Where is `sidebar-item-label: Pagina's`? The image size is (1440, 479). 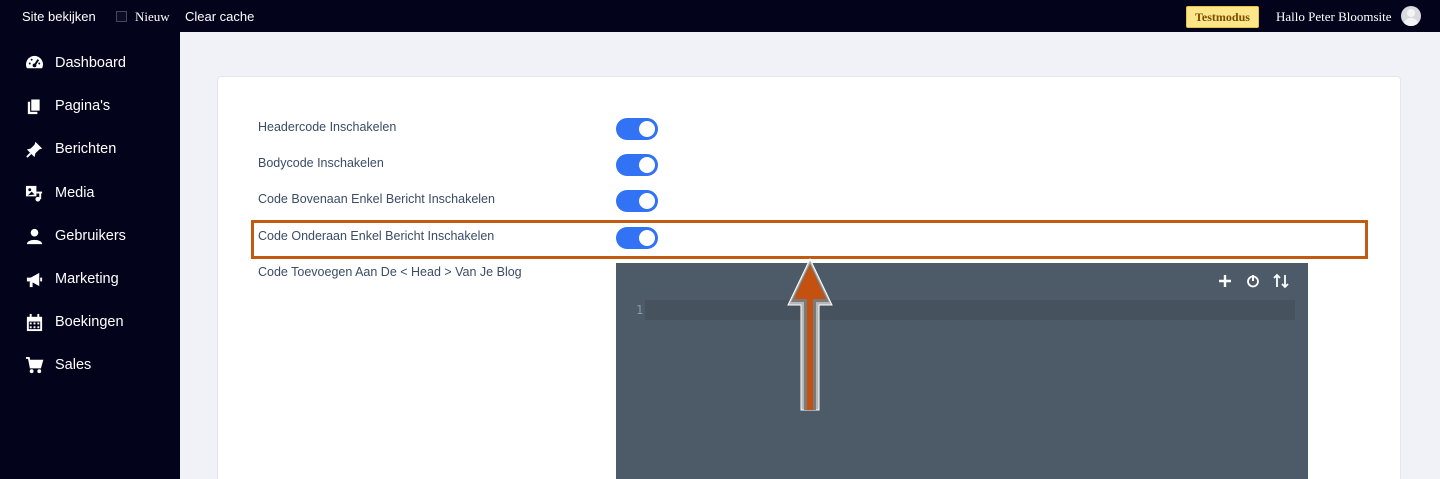
sidebar-item-label: Pagina's is located at coordinates (83, 106).